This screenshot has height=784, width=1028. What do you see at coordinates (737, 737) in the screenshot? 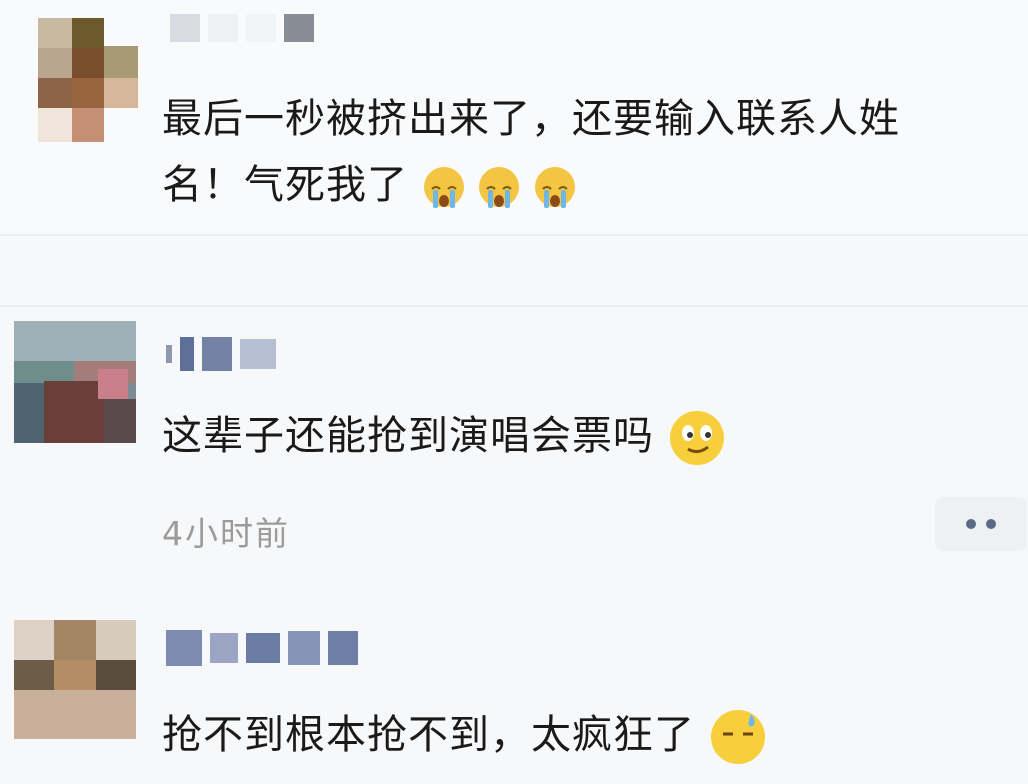
I see `sweat-smile-icon` at bounding box center [737, 737].